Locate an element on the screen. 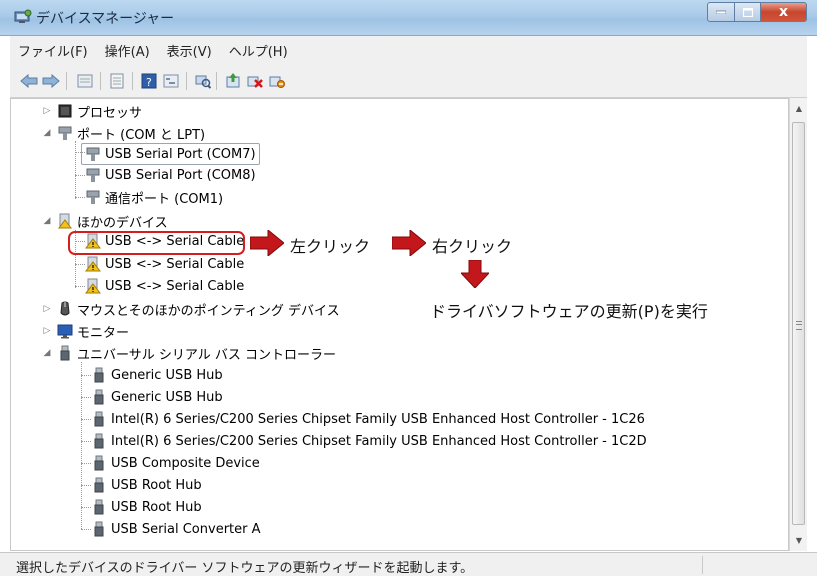 The image size is (817, 576). tree-item-usb-serial-cable-2: USB <-> Serial Cable is located at coordinates (164, 264).